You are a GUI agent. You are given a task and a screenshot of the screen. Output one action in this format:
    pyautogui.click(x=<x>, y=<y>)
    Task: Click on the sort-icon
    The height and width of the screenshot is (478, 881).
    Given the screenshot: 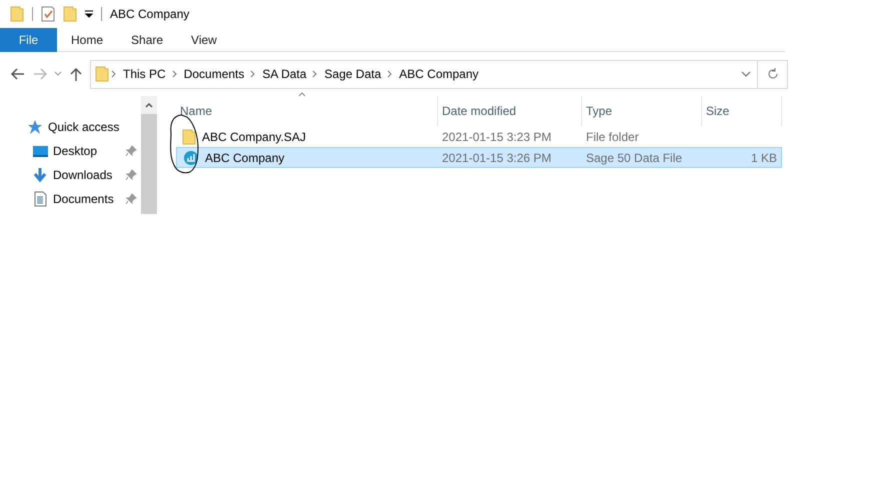 What is the action you would take?
    pyautogui.click(x=302, y=94)
    